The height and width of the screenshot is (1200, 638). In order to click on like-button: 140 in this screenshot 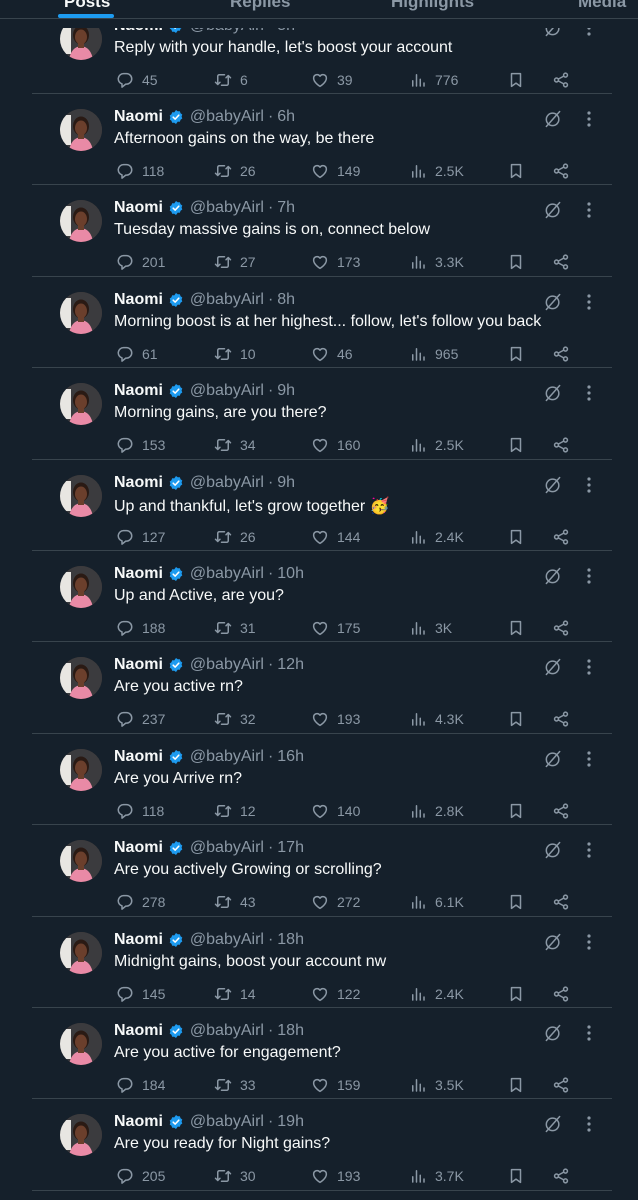, I will do `click(335, 811)`.